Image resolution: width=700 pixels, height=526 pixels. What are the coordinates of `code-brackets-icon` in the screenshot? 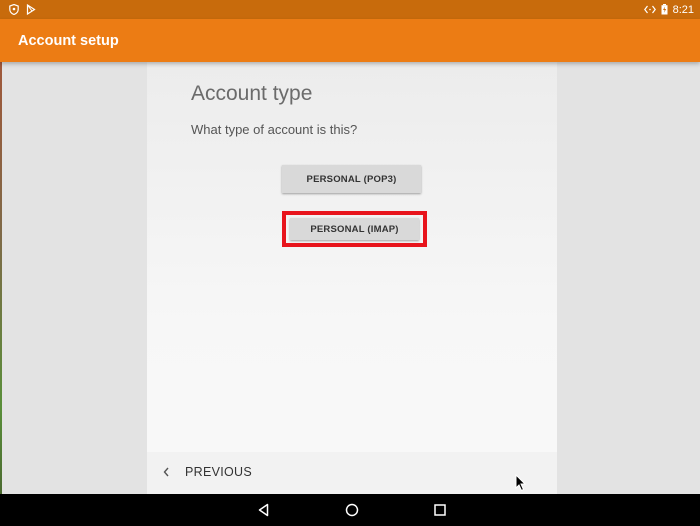 It's located at (649, 9).